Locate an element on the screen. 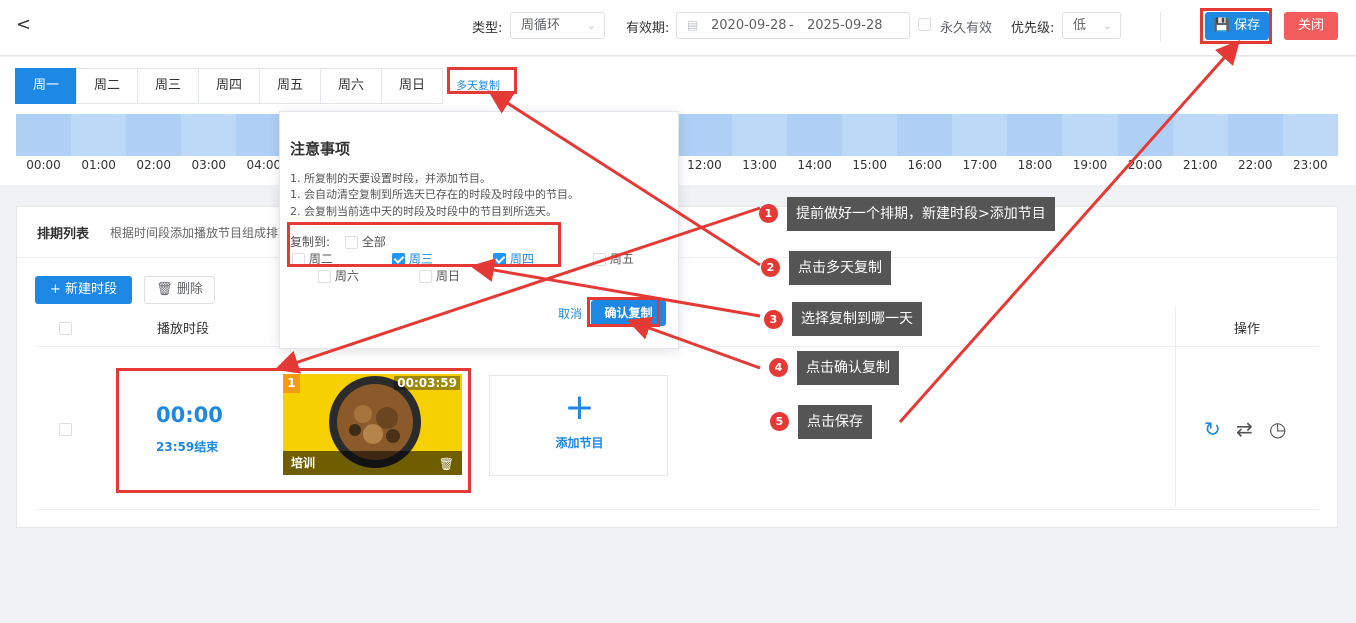 The height and width of the screenshot is (623, 1356). popover-title: 注意事项 is located at coordinates (320, 149).